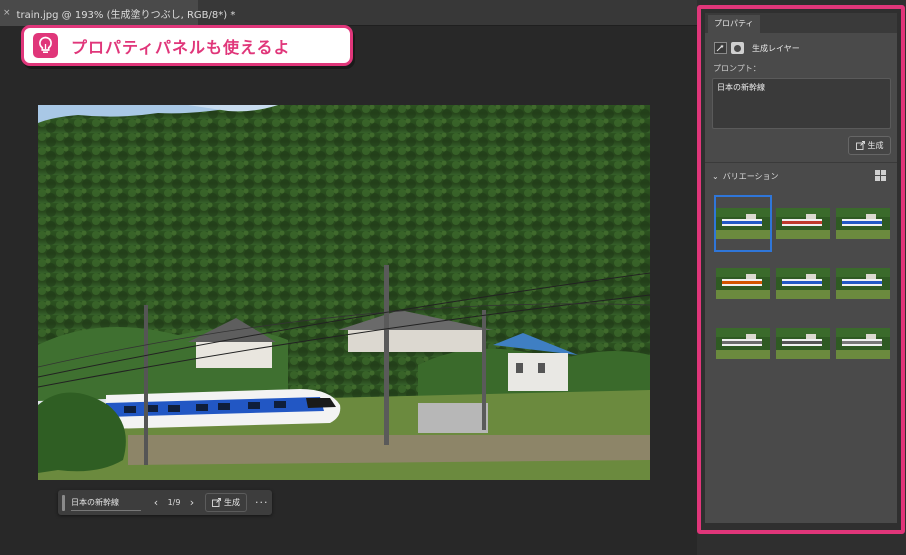 This screenshot has height=555, width=906. Describe the element at coordinates (181, 47) in the screenshot. I see `callout-text: プロパティパネルも使えるよ` at that location.